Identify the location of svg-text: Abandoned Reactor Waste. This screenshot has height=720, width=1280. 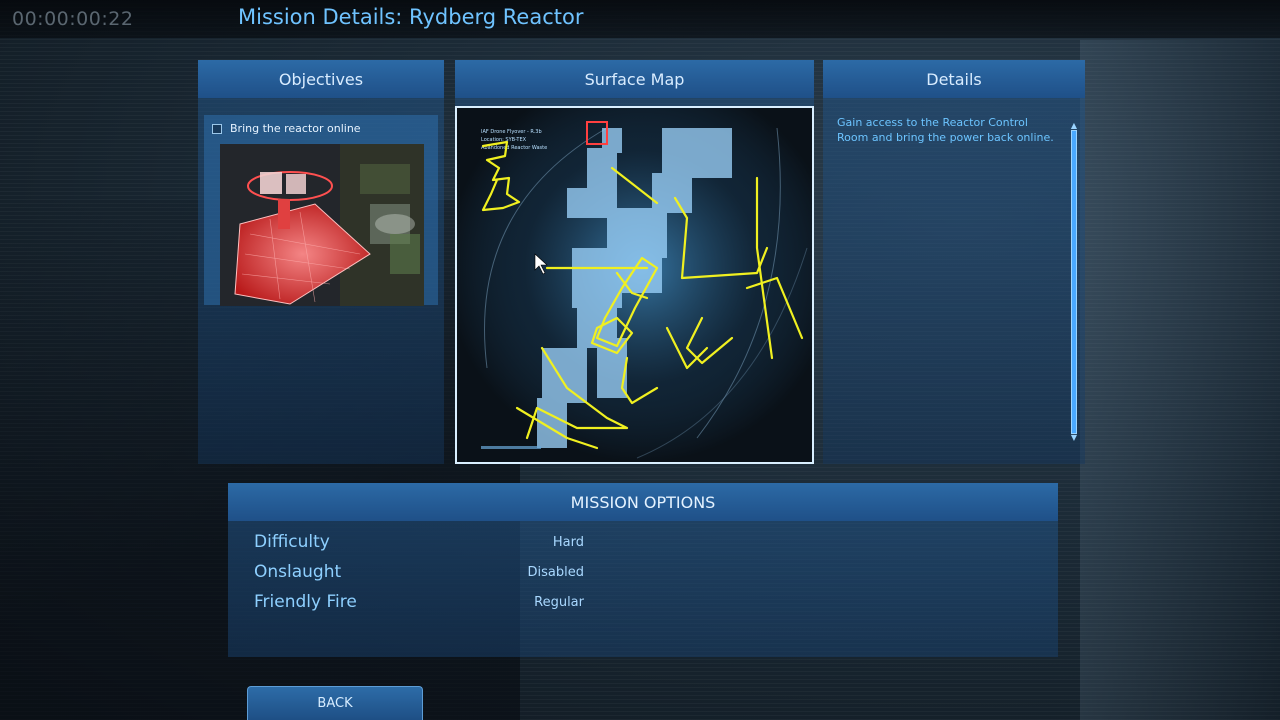
(514, 148).